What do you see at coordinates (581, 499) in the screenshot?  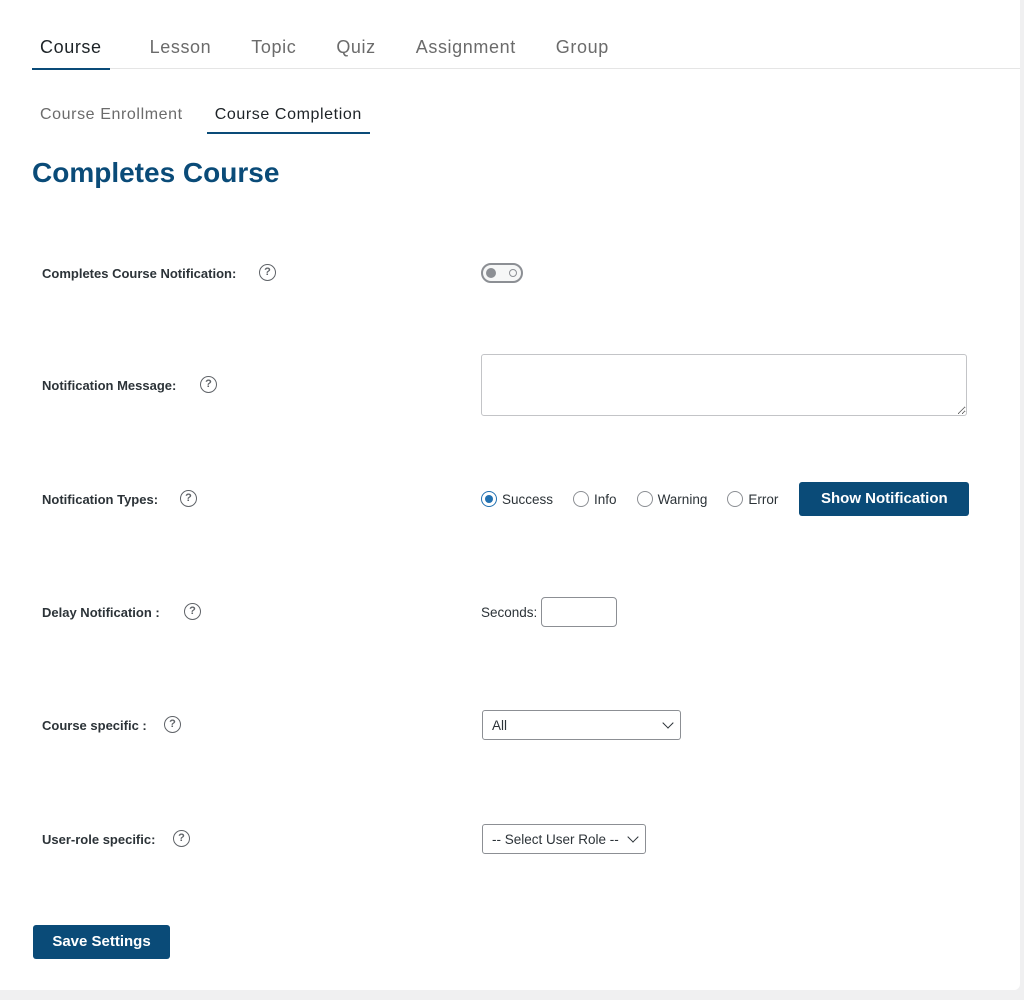 I see `radio-info-input` at bounding box center [581, 499].